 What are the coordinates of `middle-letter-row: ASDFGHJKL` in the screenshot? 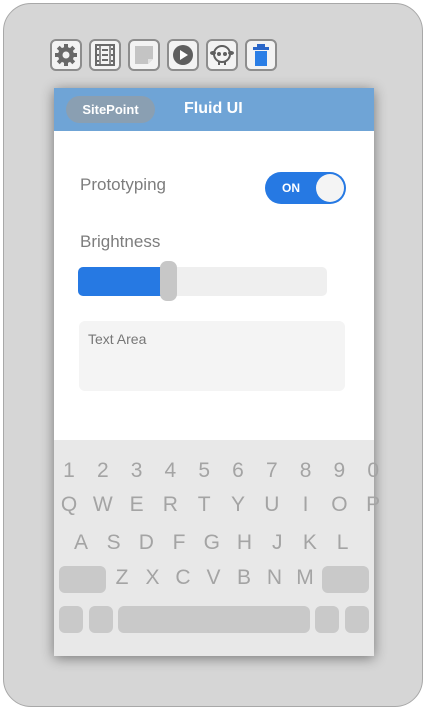 It's located at (214, 543).